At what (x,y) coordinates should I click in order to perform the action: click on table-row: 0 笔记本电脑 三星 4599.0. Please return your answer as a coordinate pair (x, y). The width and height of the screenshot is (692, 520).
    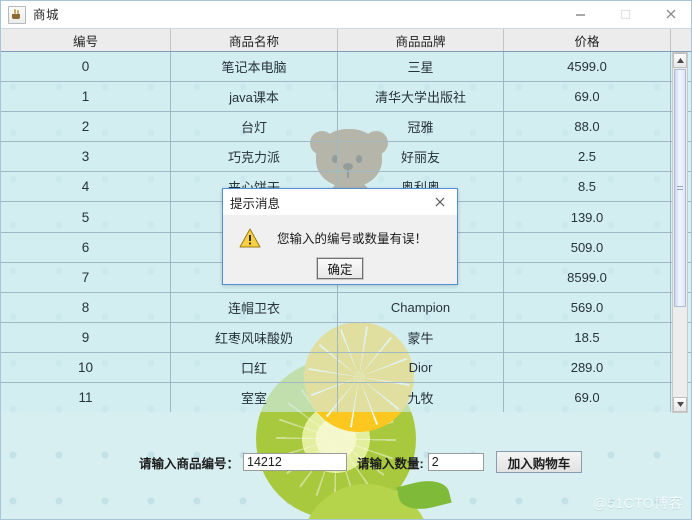
    Looking at the image, I should click on (346, 67).